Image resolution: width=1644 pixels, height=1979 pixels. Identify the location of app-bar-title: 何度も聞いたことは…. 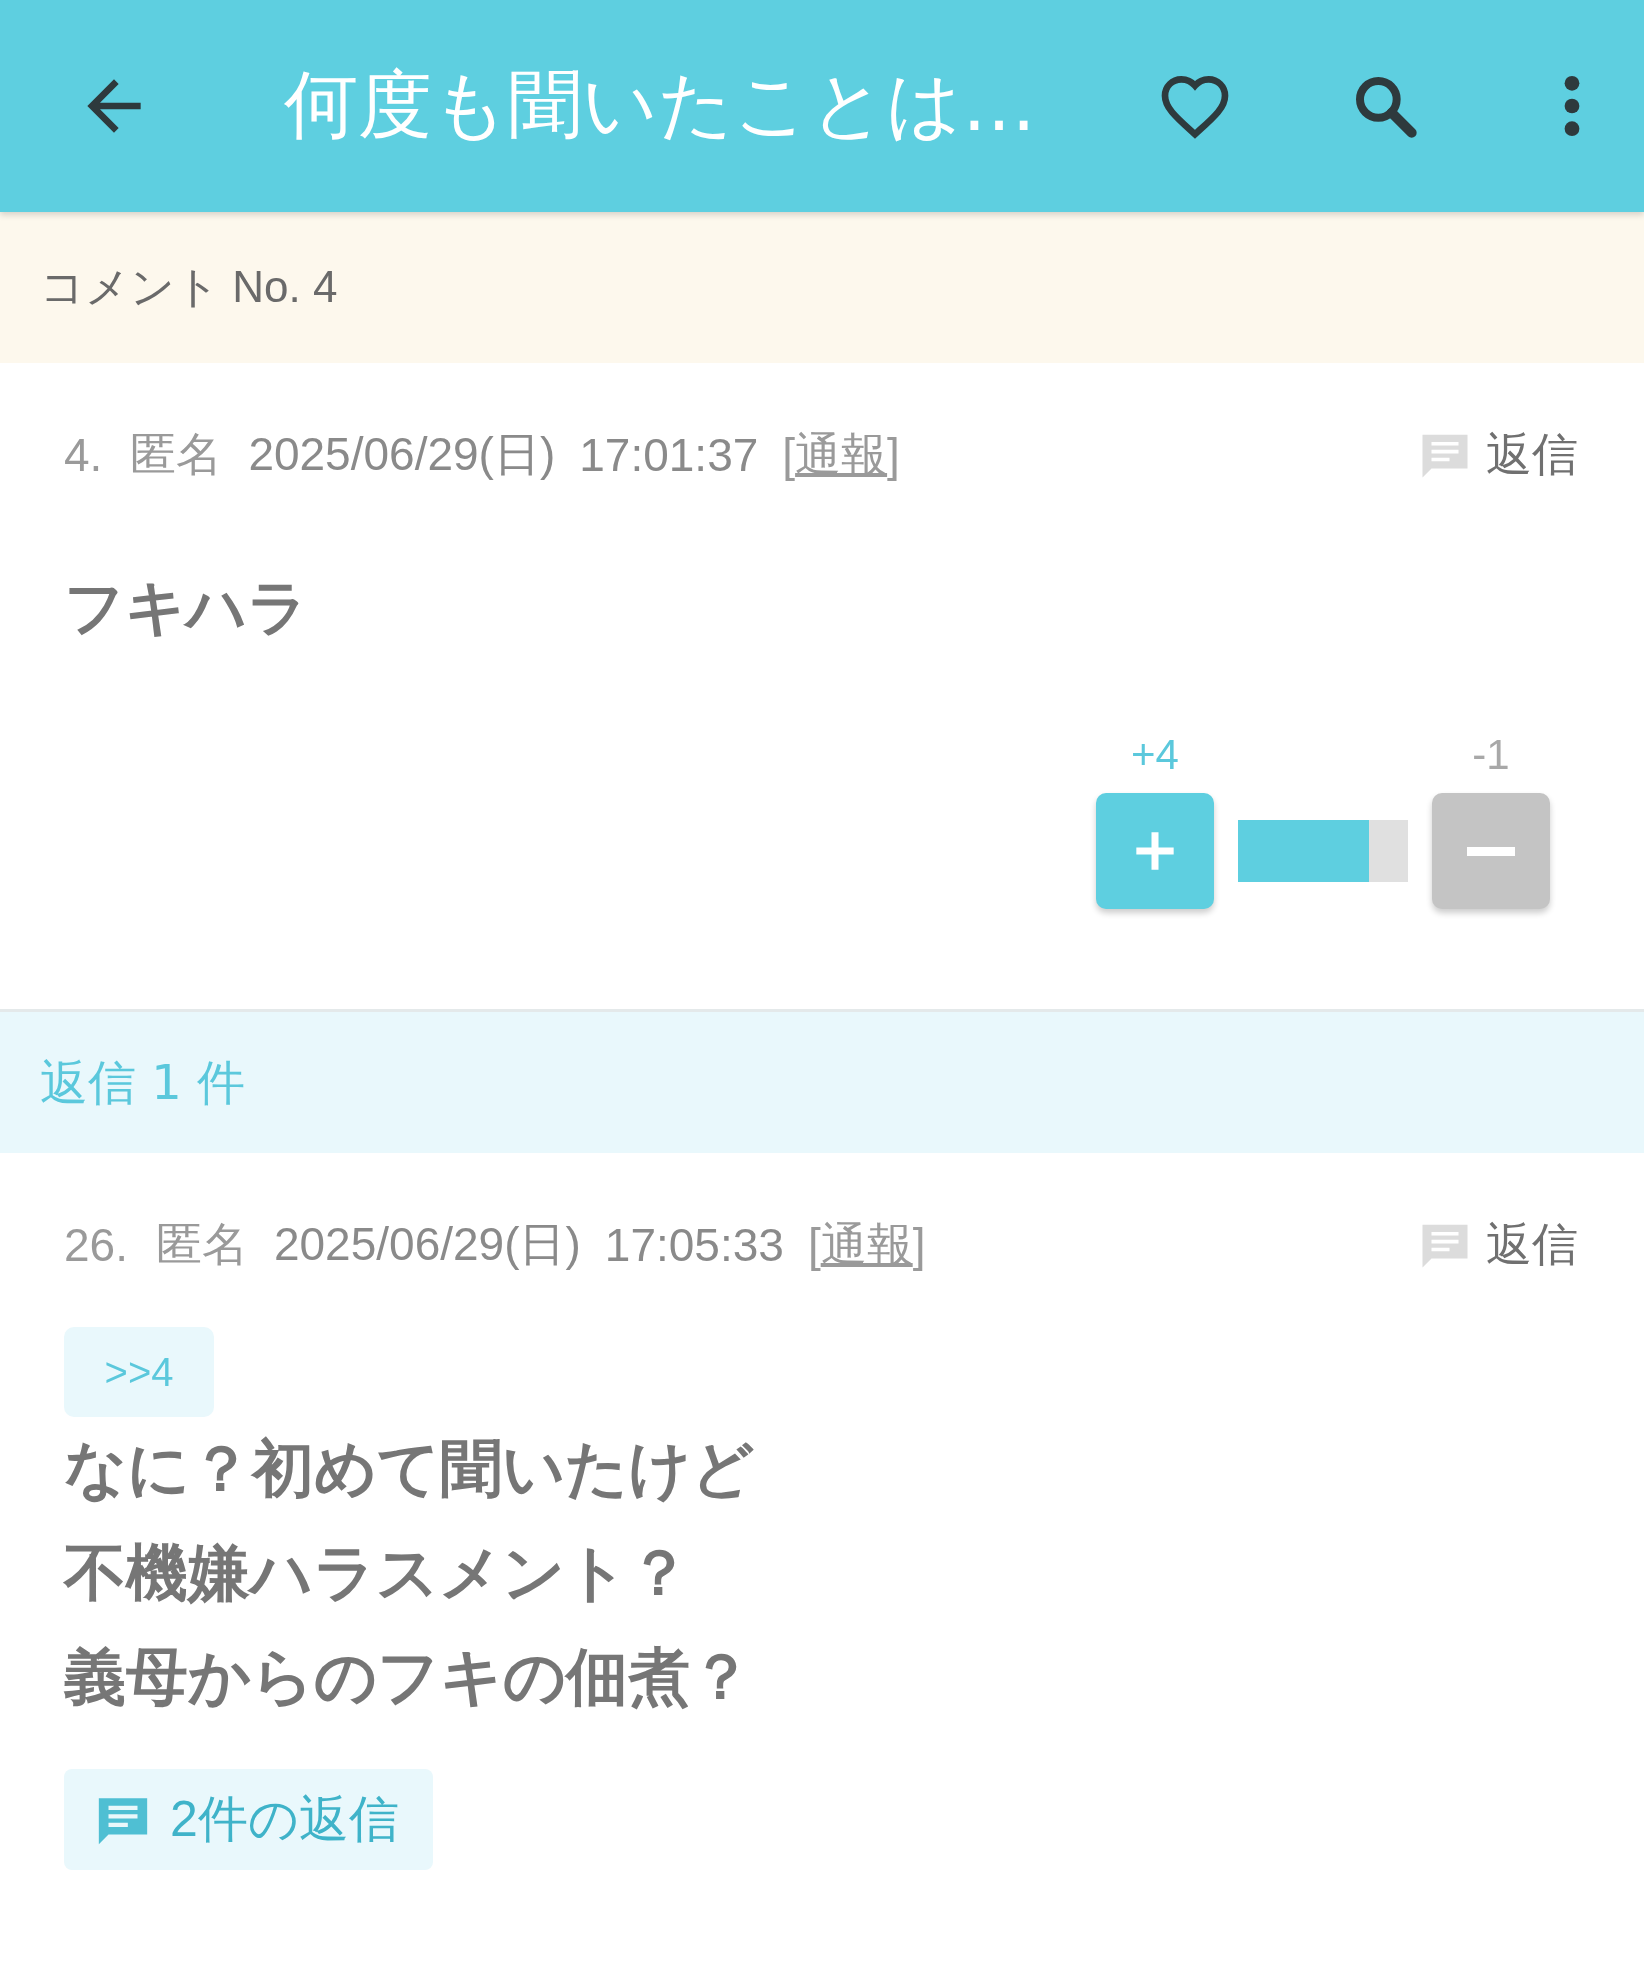
(660, 104).